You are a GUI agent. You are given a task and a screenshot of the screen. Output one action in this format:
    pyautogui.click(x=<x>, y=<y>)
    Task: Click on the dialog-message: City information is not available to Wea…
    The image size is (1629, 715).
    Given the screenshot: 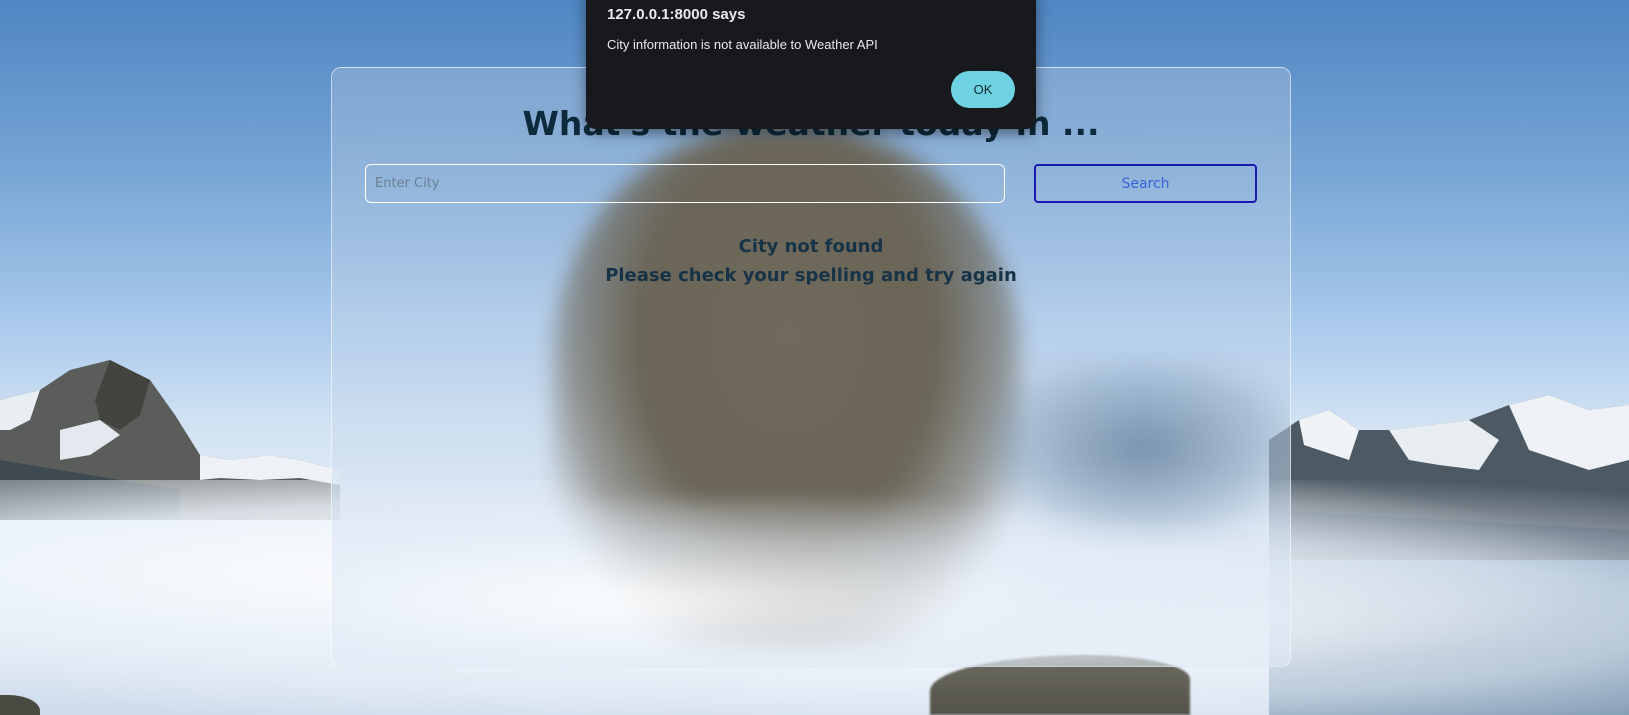 What is the action you would take?
    pyautogui.click(x=742, y=44)
    